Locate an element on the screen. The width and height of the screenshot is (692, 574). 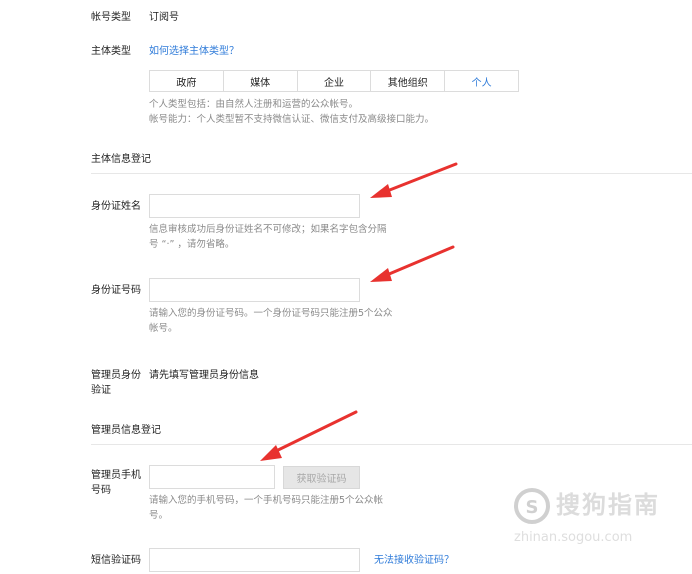
account-type-value: 订阅号 is located at coordinates (164, 17).